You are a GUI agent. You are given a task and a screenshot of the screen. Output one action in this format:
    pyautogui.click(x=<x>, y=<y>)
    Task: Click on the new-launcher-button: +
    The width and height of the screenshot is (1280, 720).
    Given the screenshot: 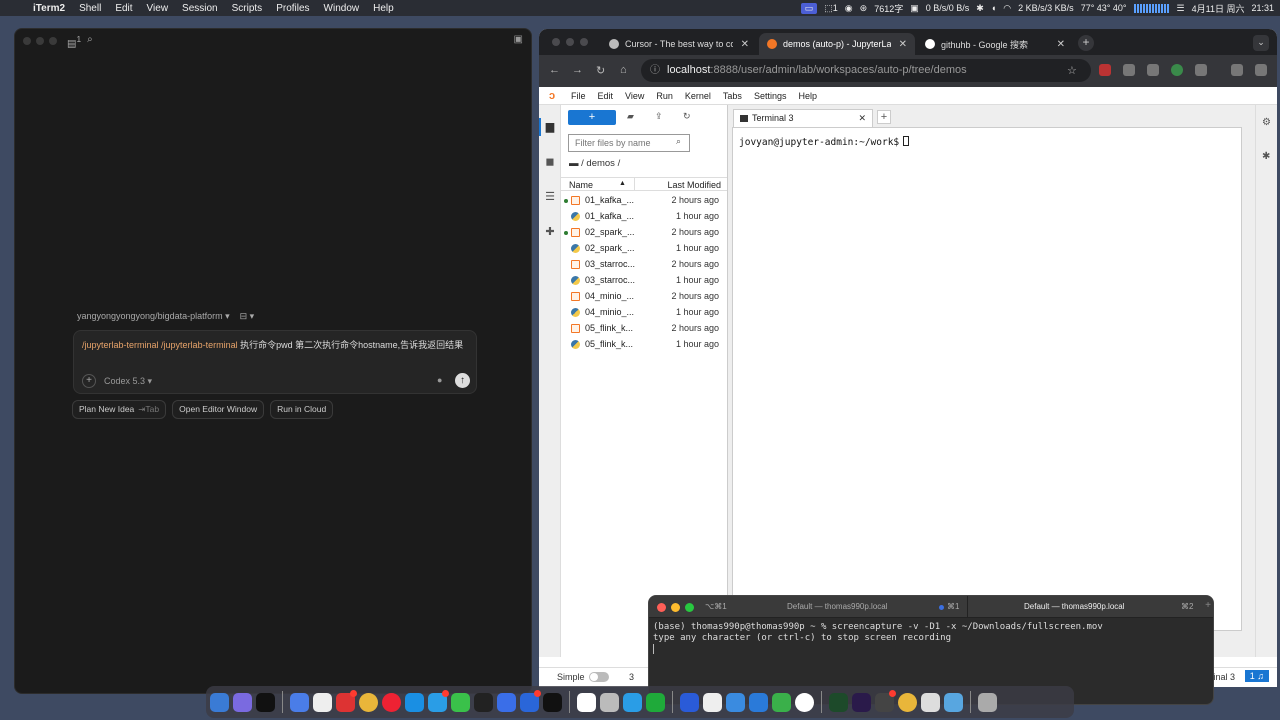 What is the action you would take?
    pyautogui.click(x=592, y=117)
    